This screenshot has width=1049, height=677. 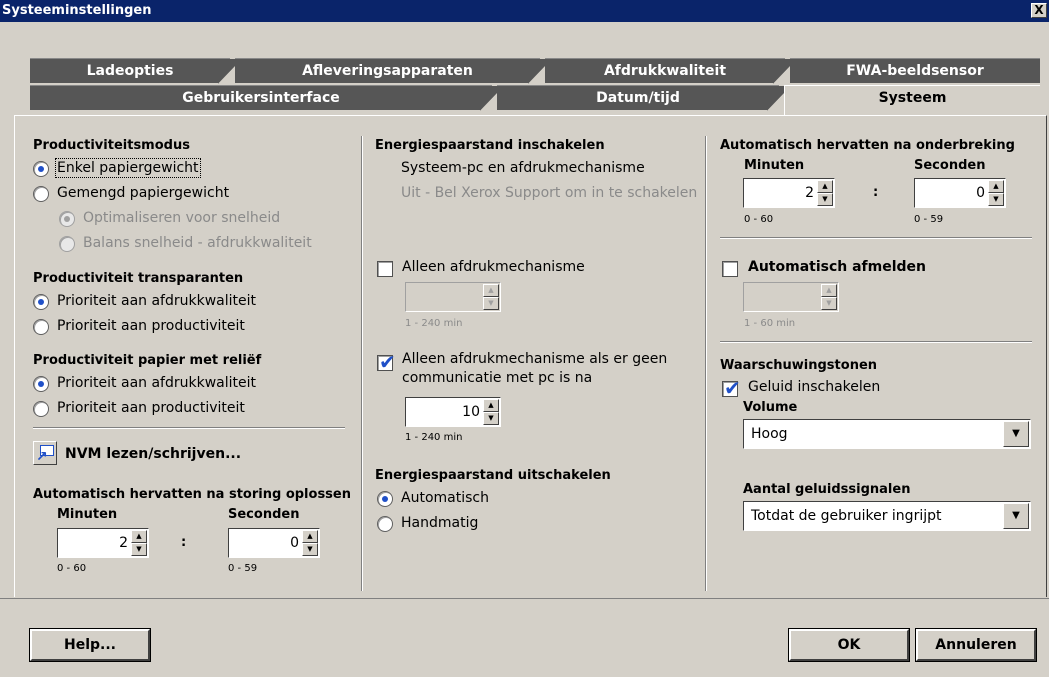 What do you see at coordinates (814, 387) in the screenshot?
I see `label-enable-sound: Geluid inschakelen` at bounding box center [814, 387].